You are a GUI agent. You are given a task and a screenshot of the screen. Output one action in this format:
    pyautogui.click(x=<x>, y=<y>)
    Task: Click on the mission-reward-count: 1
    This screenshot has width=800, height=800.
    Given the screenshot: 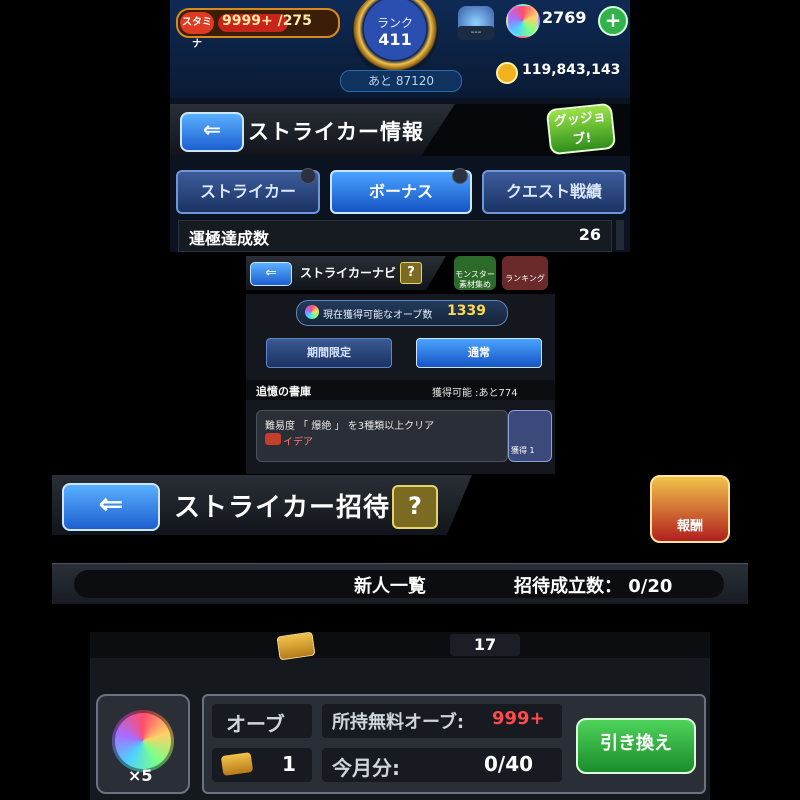 What is the action you would take?
    pyautogui.click(x=532, y=450)
    